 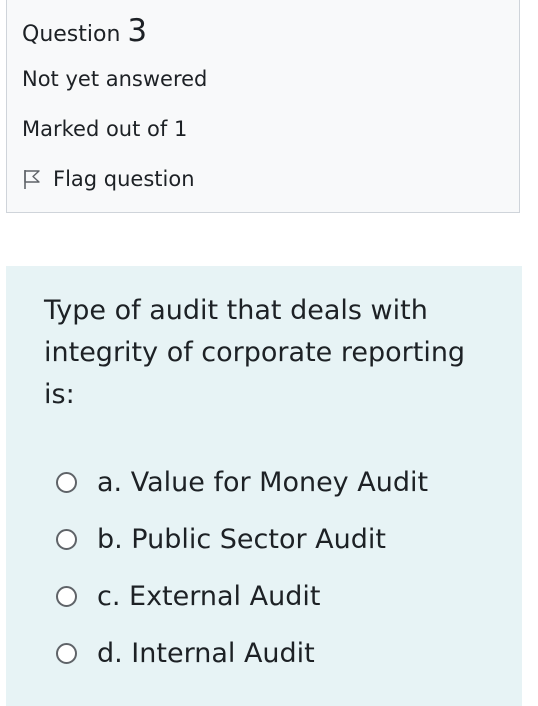 I want to click on question-number: 3, so click(x=137, y=31).